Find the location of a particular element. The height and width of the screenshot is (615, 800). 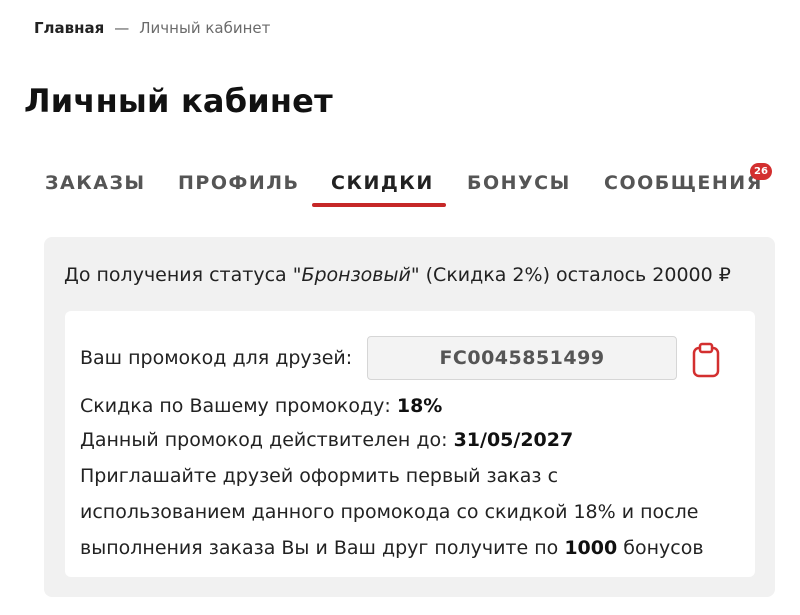

promo-validity-label: Данный промокод действителен до: is located at coordinates (264, 440).